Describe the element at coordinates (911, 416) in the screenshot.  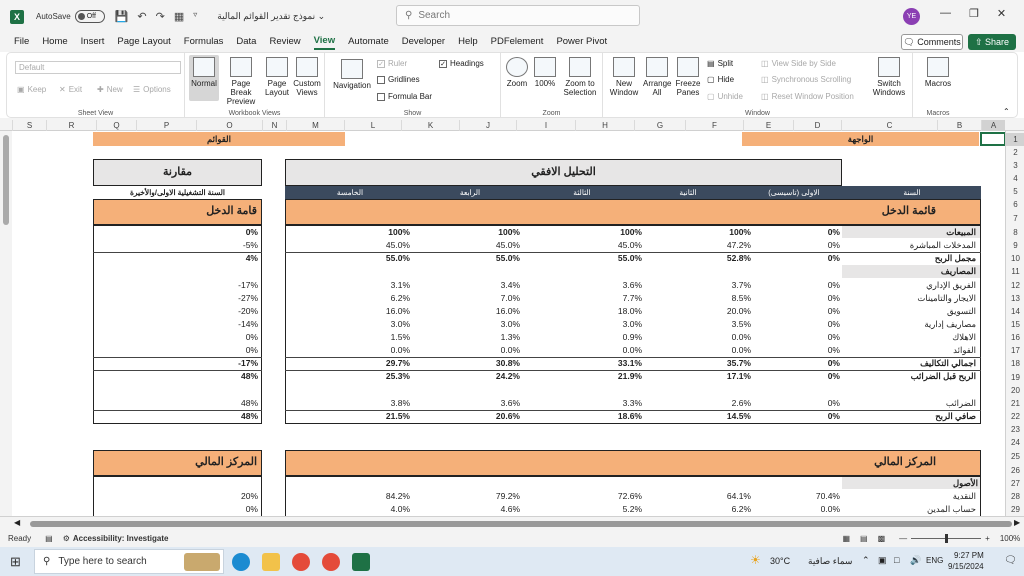
I see `income-row-label: صافي الربح` at that location.